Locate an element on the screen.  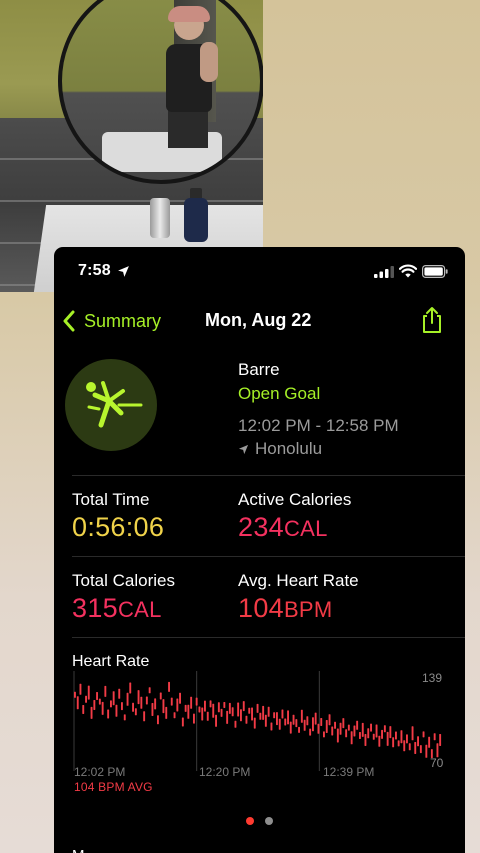
workout-name: Barre is located at coordinates (259, 369).